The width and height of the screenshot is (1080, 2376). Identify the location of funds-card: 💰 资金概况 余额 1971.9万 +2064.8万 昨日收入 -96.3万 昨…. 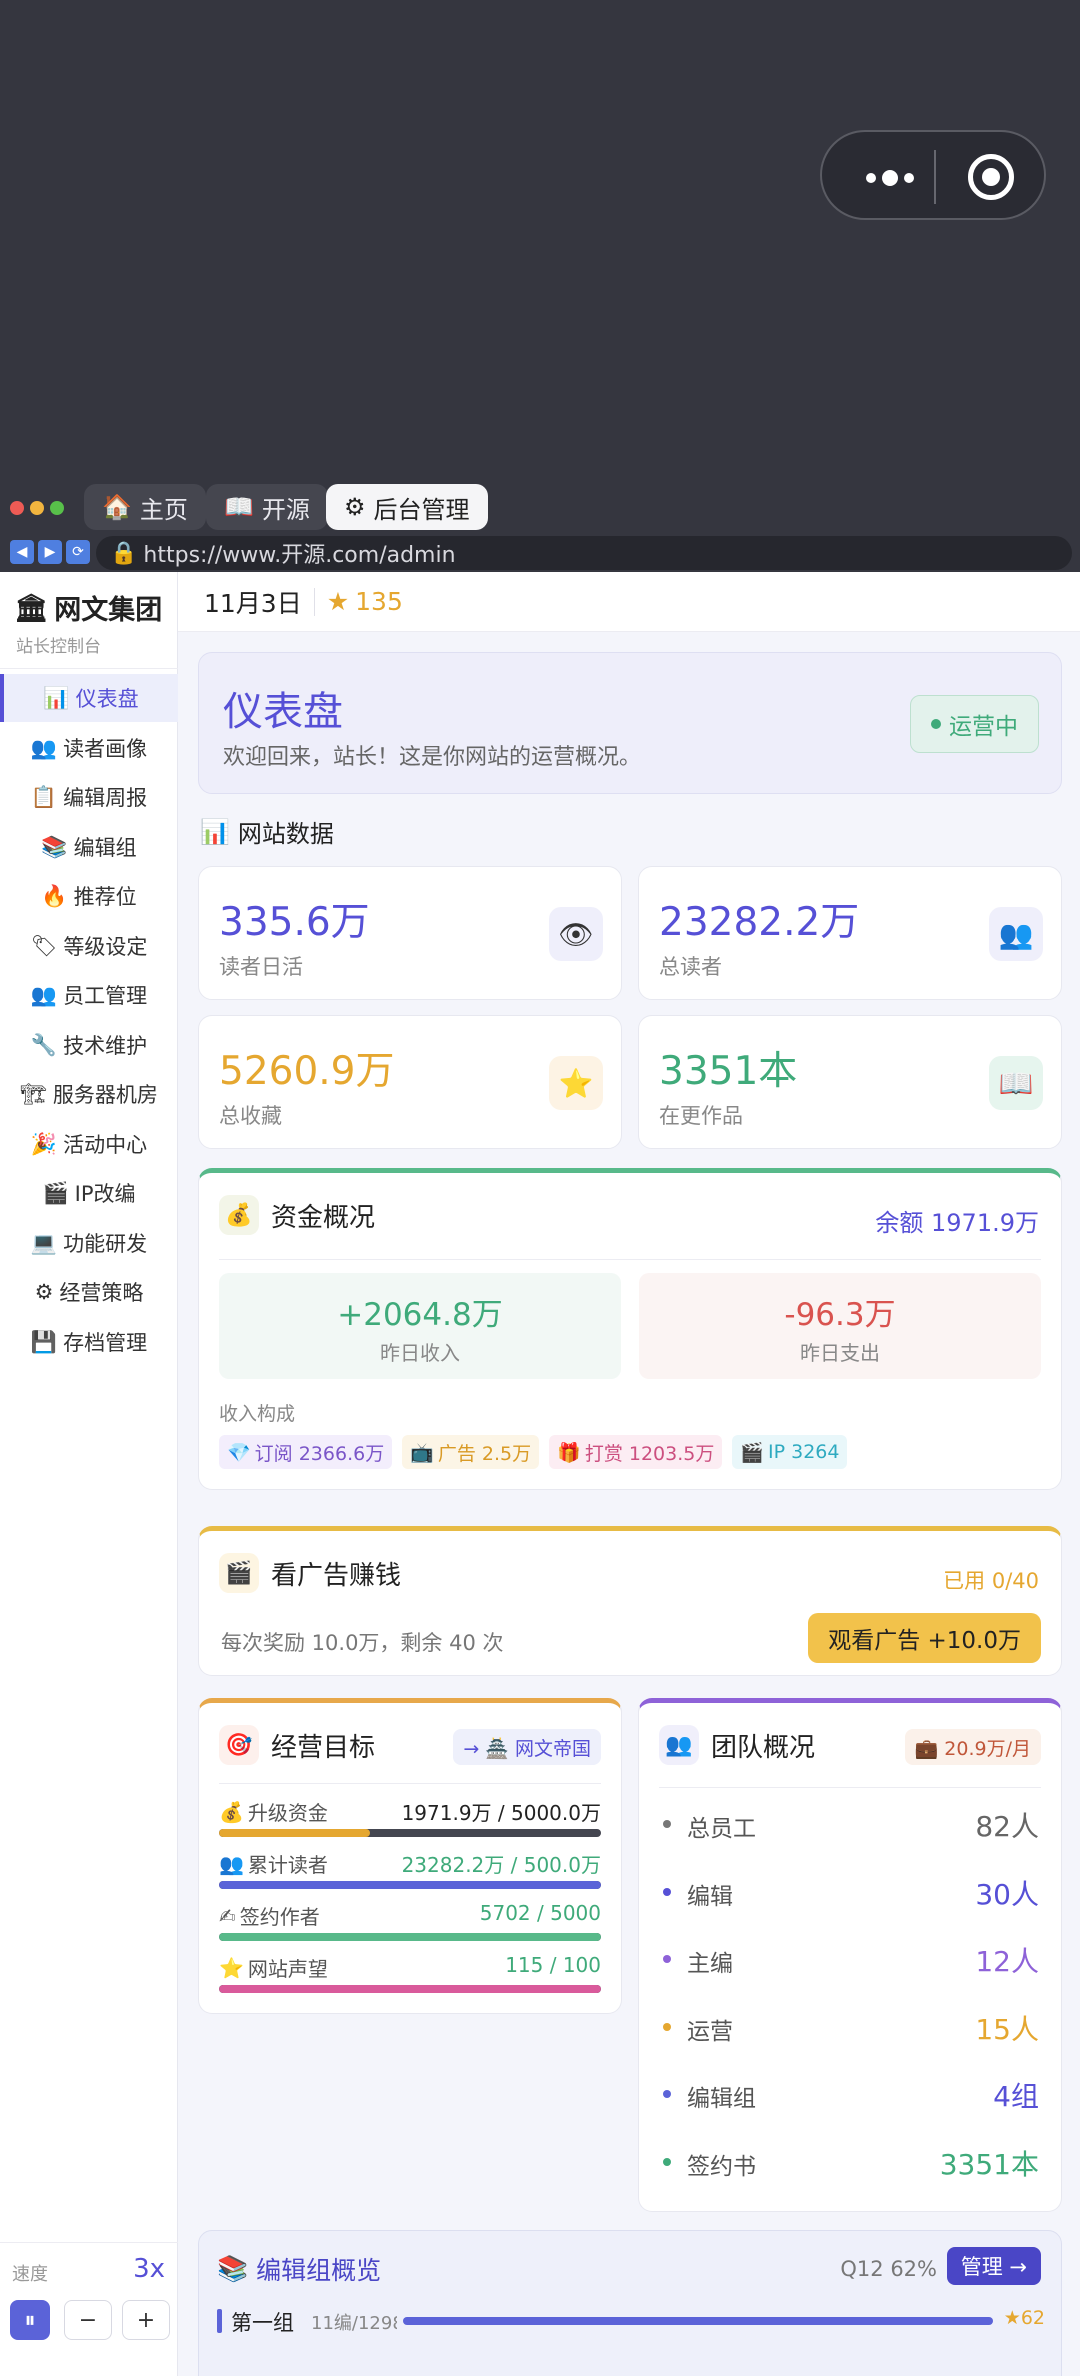
(630, 1329).